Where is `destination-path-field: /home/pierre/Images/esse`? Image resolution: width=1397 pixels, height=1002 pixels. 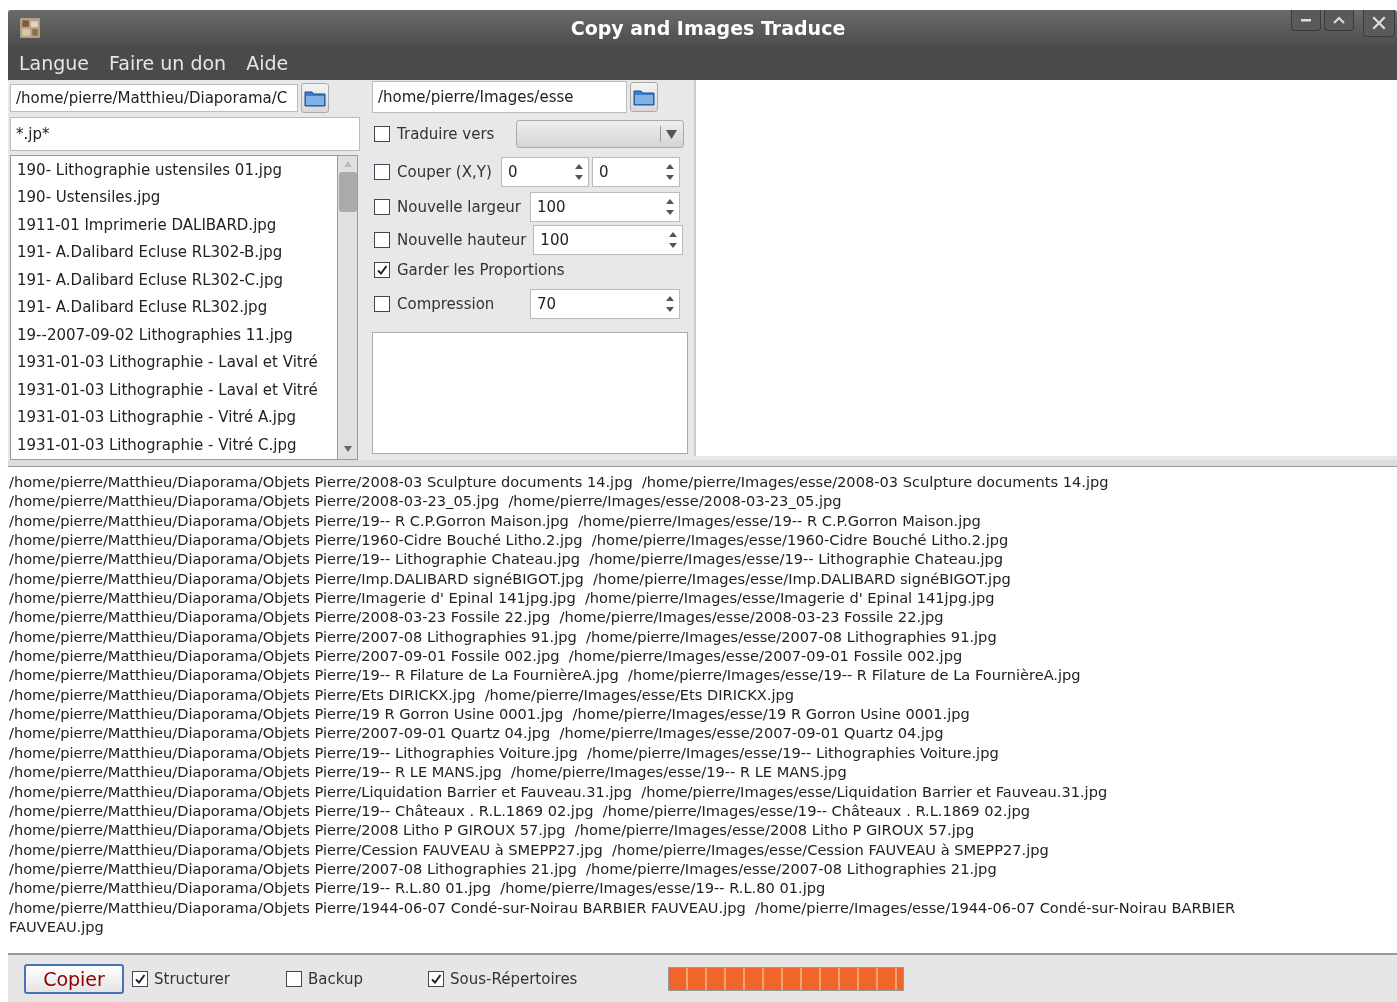
destination-path-field: /home/pierre/Images/esse is located at coordinates (499, 97).